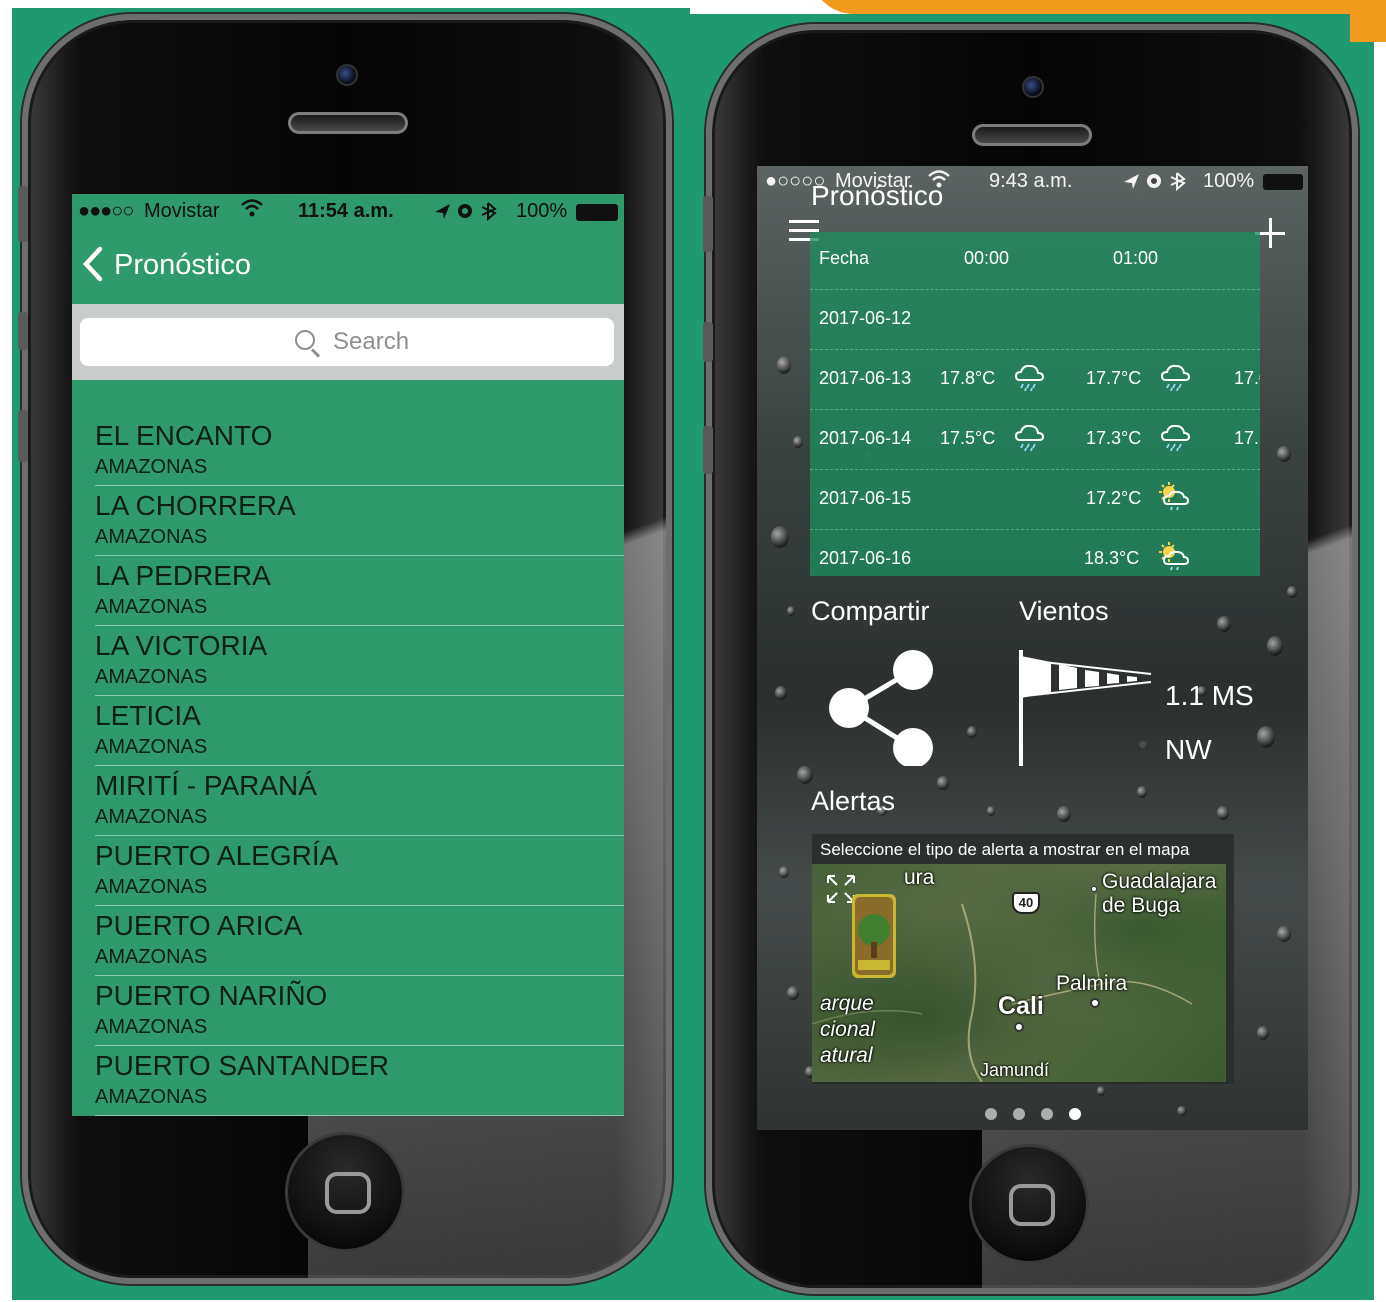 This screenshot has width=1386, height=1302. Describe the element at coordinates (1035, 442) in the screenshot. I see `table-row: 2017-06-14 17.5°C 17.3°C 17.:` at that location.